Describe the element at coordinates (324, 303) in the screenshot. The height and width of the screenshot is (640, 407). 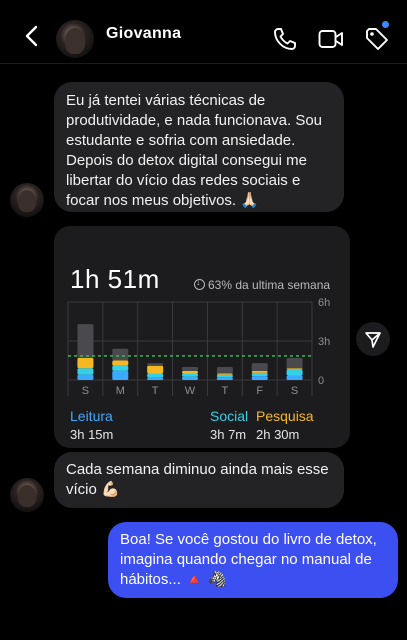
I see `y-tick-label: 6h` at that location.